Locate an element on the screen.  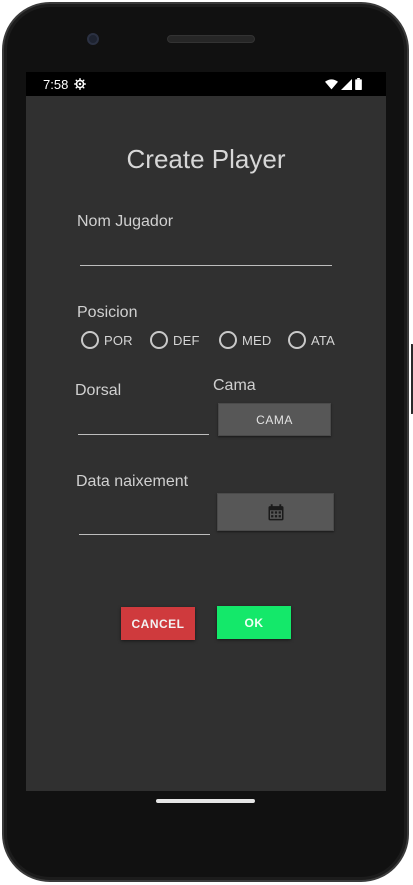
signal-icon is located at coordinates (346, 84).